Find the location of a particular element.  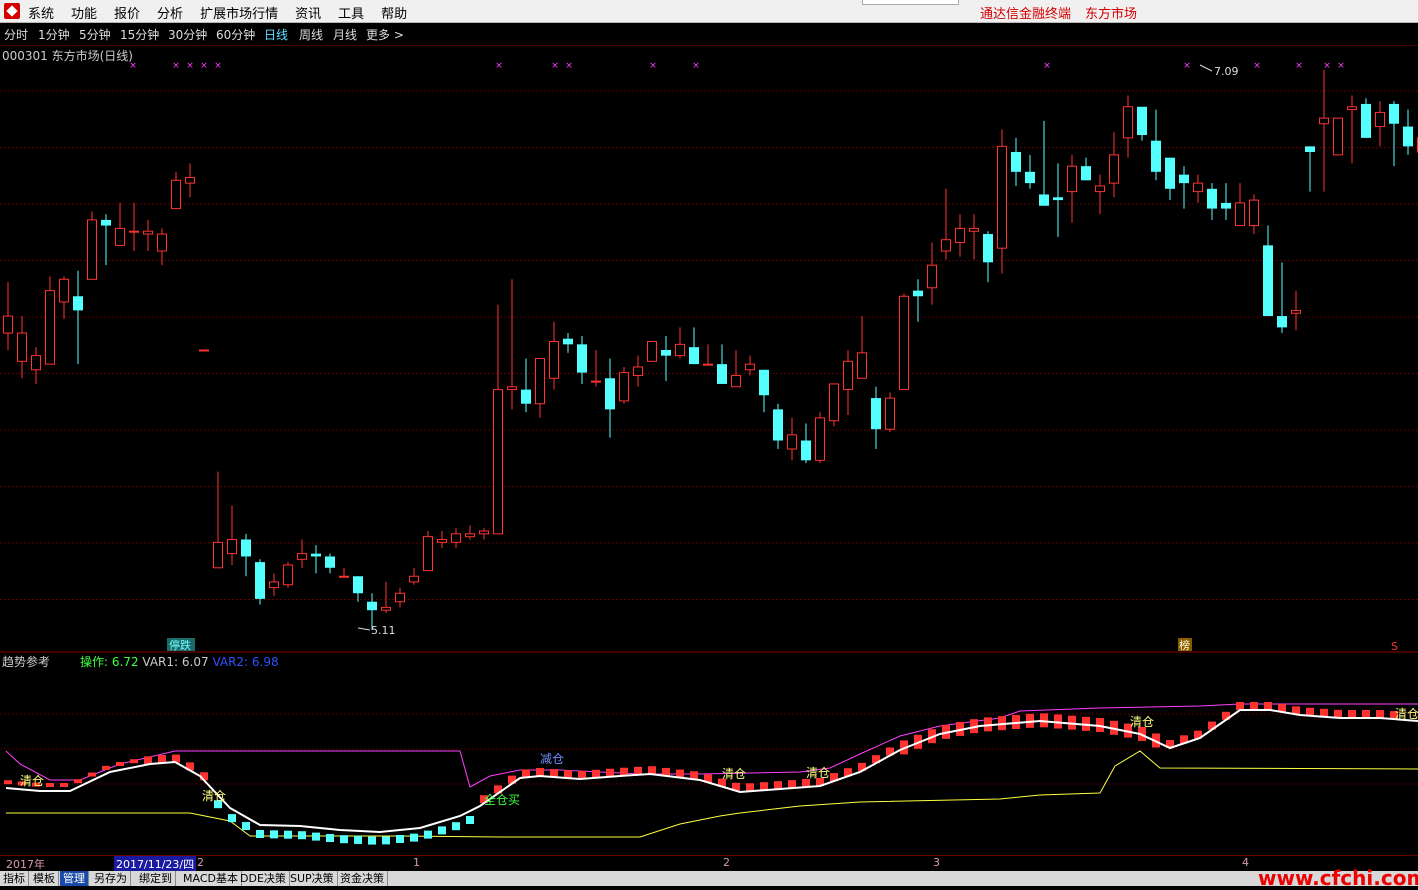

menu-link-0: 通达信金融终端 is located at coordinates (1025, 14).